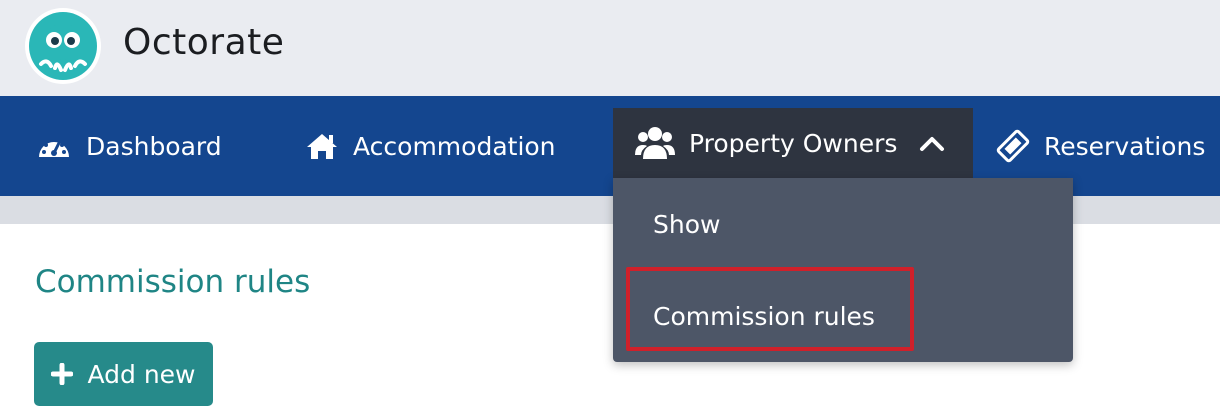 Image resolution: width=1220 pixels, height=420 pixels. Describe the element at coordinates (173, 282) in the screenshot. I see `page-title: Commission rules` at that location.